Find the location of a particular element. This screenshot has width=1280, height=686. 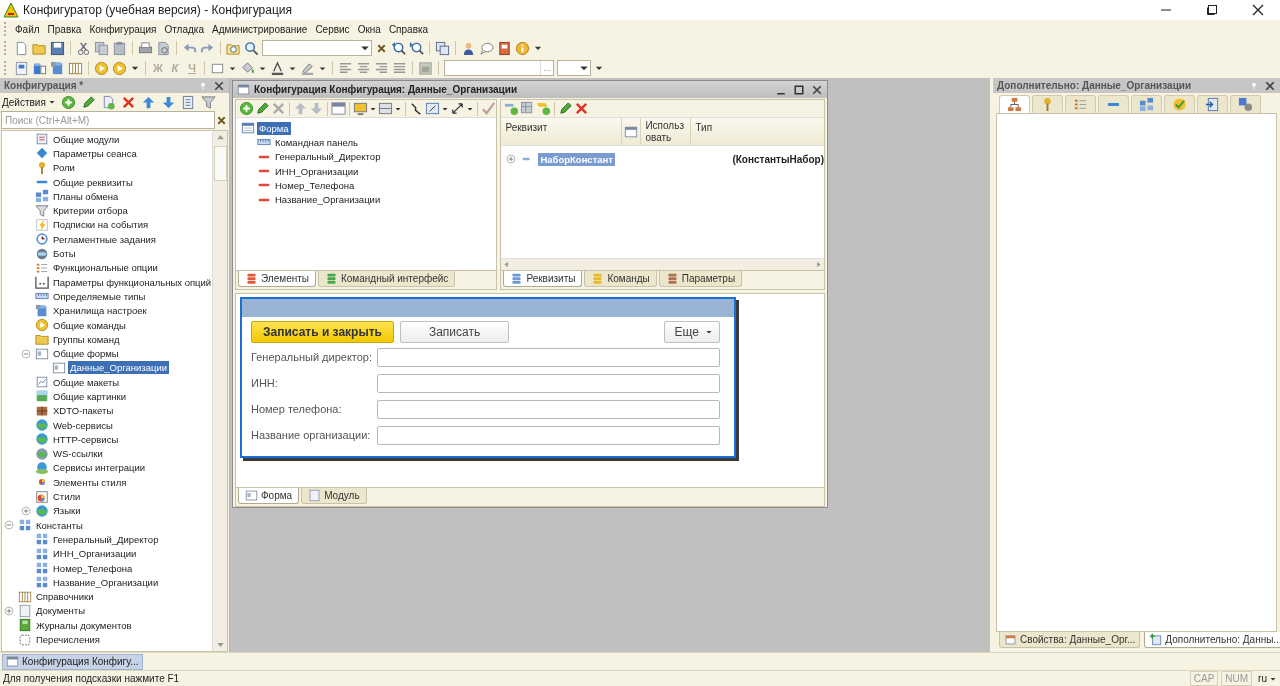

tree-item: Перечисления is located at coordinates (68, 640).